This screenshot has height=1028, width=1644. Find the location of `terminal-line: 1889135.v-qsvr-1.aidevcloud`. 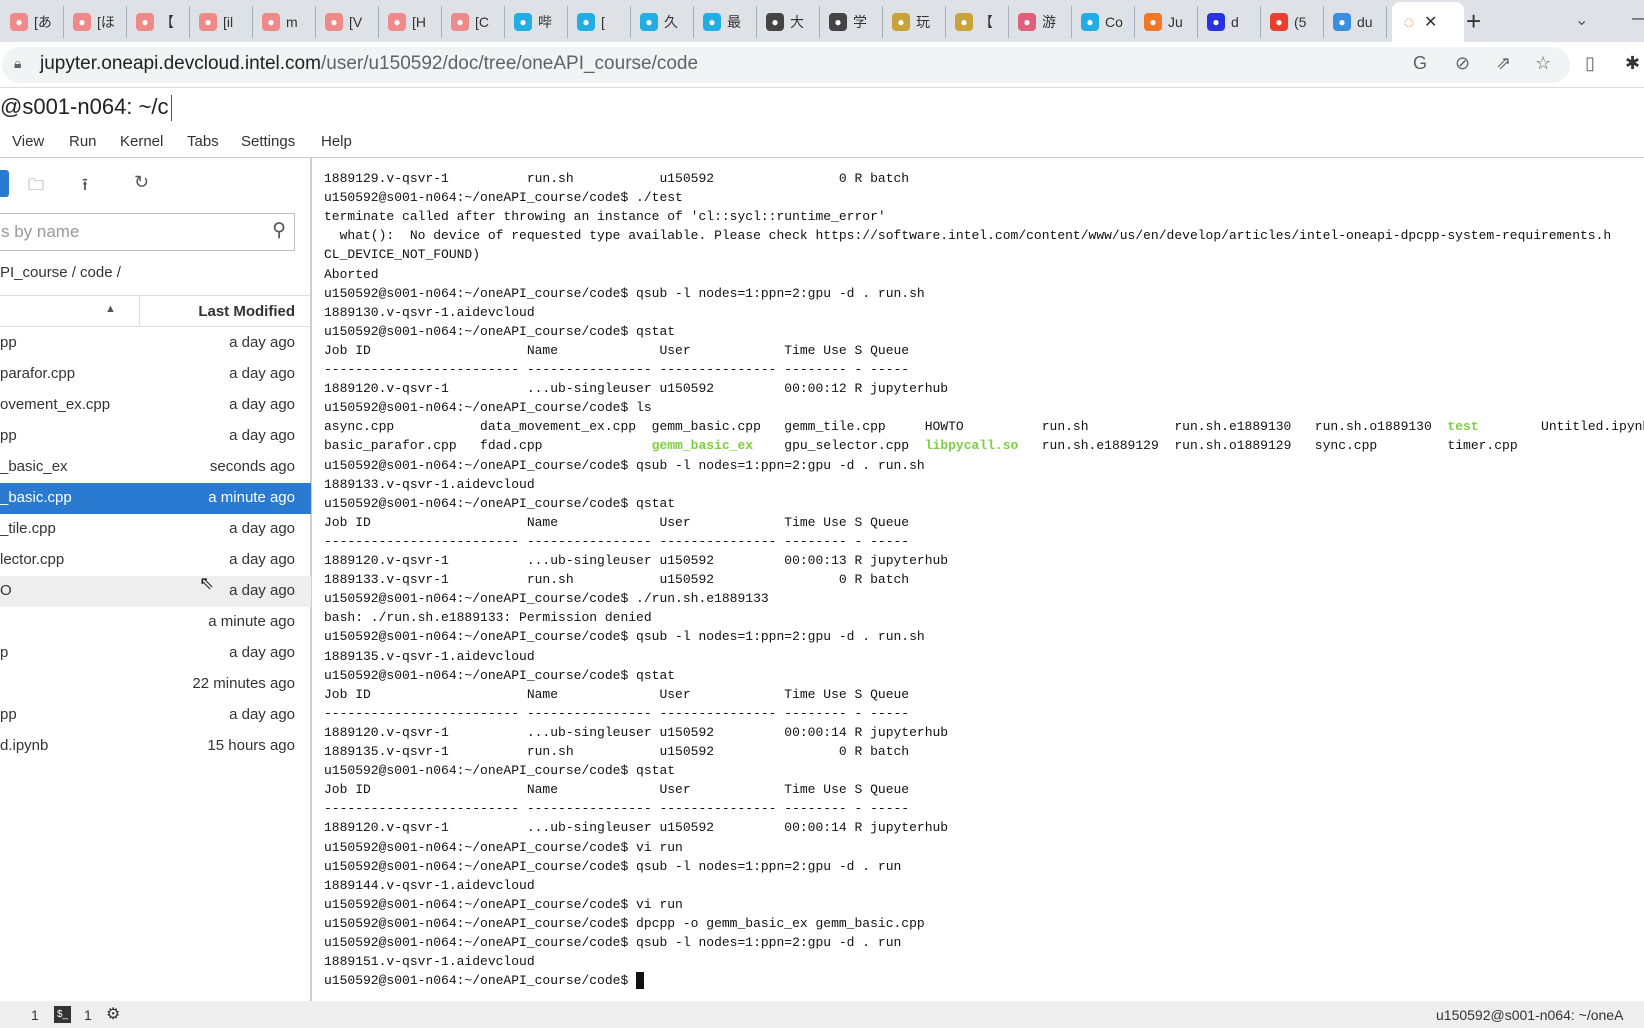

terminal-line: 1889135.v-qsvr-1.aidevcloud is located at coordinates (429, 656).